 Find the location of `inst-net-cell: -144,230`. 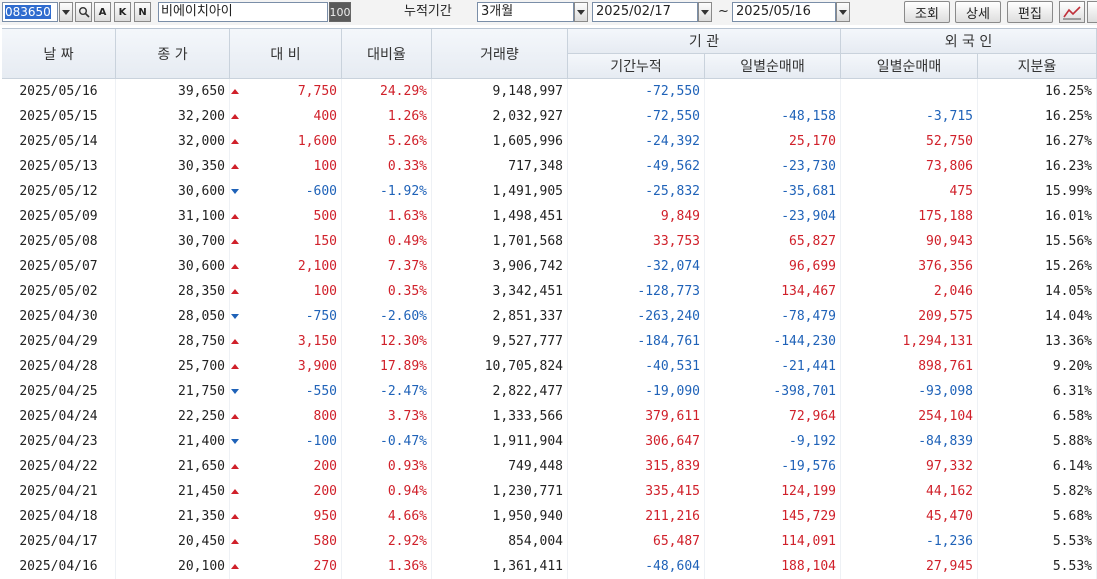

inst-net-cell: -144,230 is located at coordinates (773, 341).